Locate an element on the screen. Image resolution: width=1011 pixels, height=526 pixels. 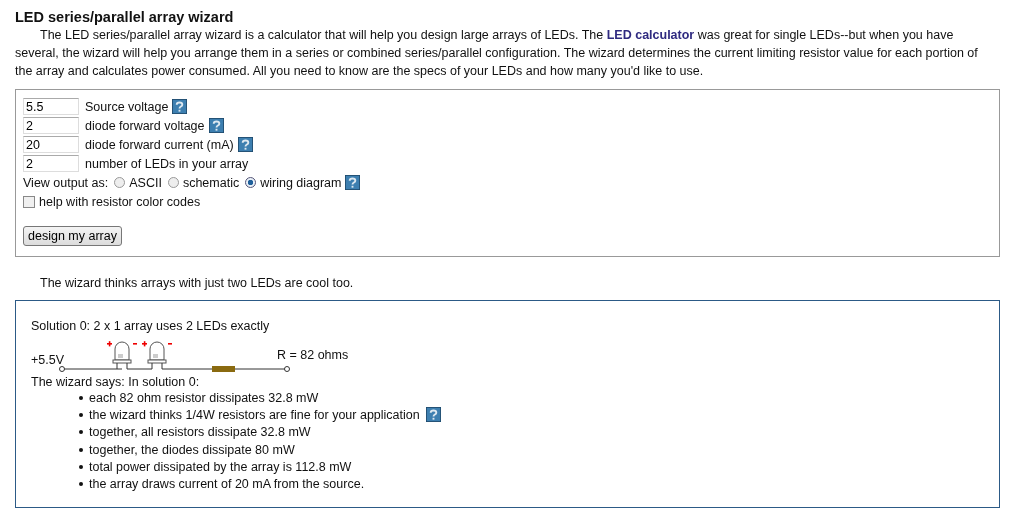
input-field: 5.5 is located at coordinates (51, 106).